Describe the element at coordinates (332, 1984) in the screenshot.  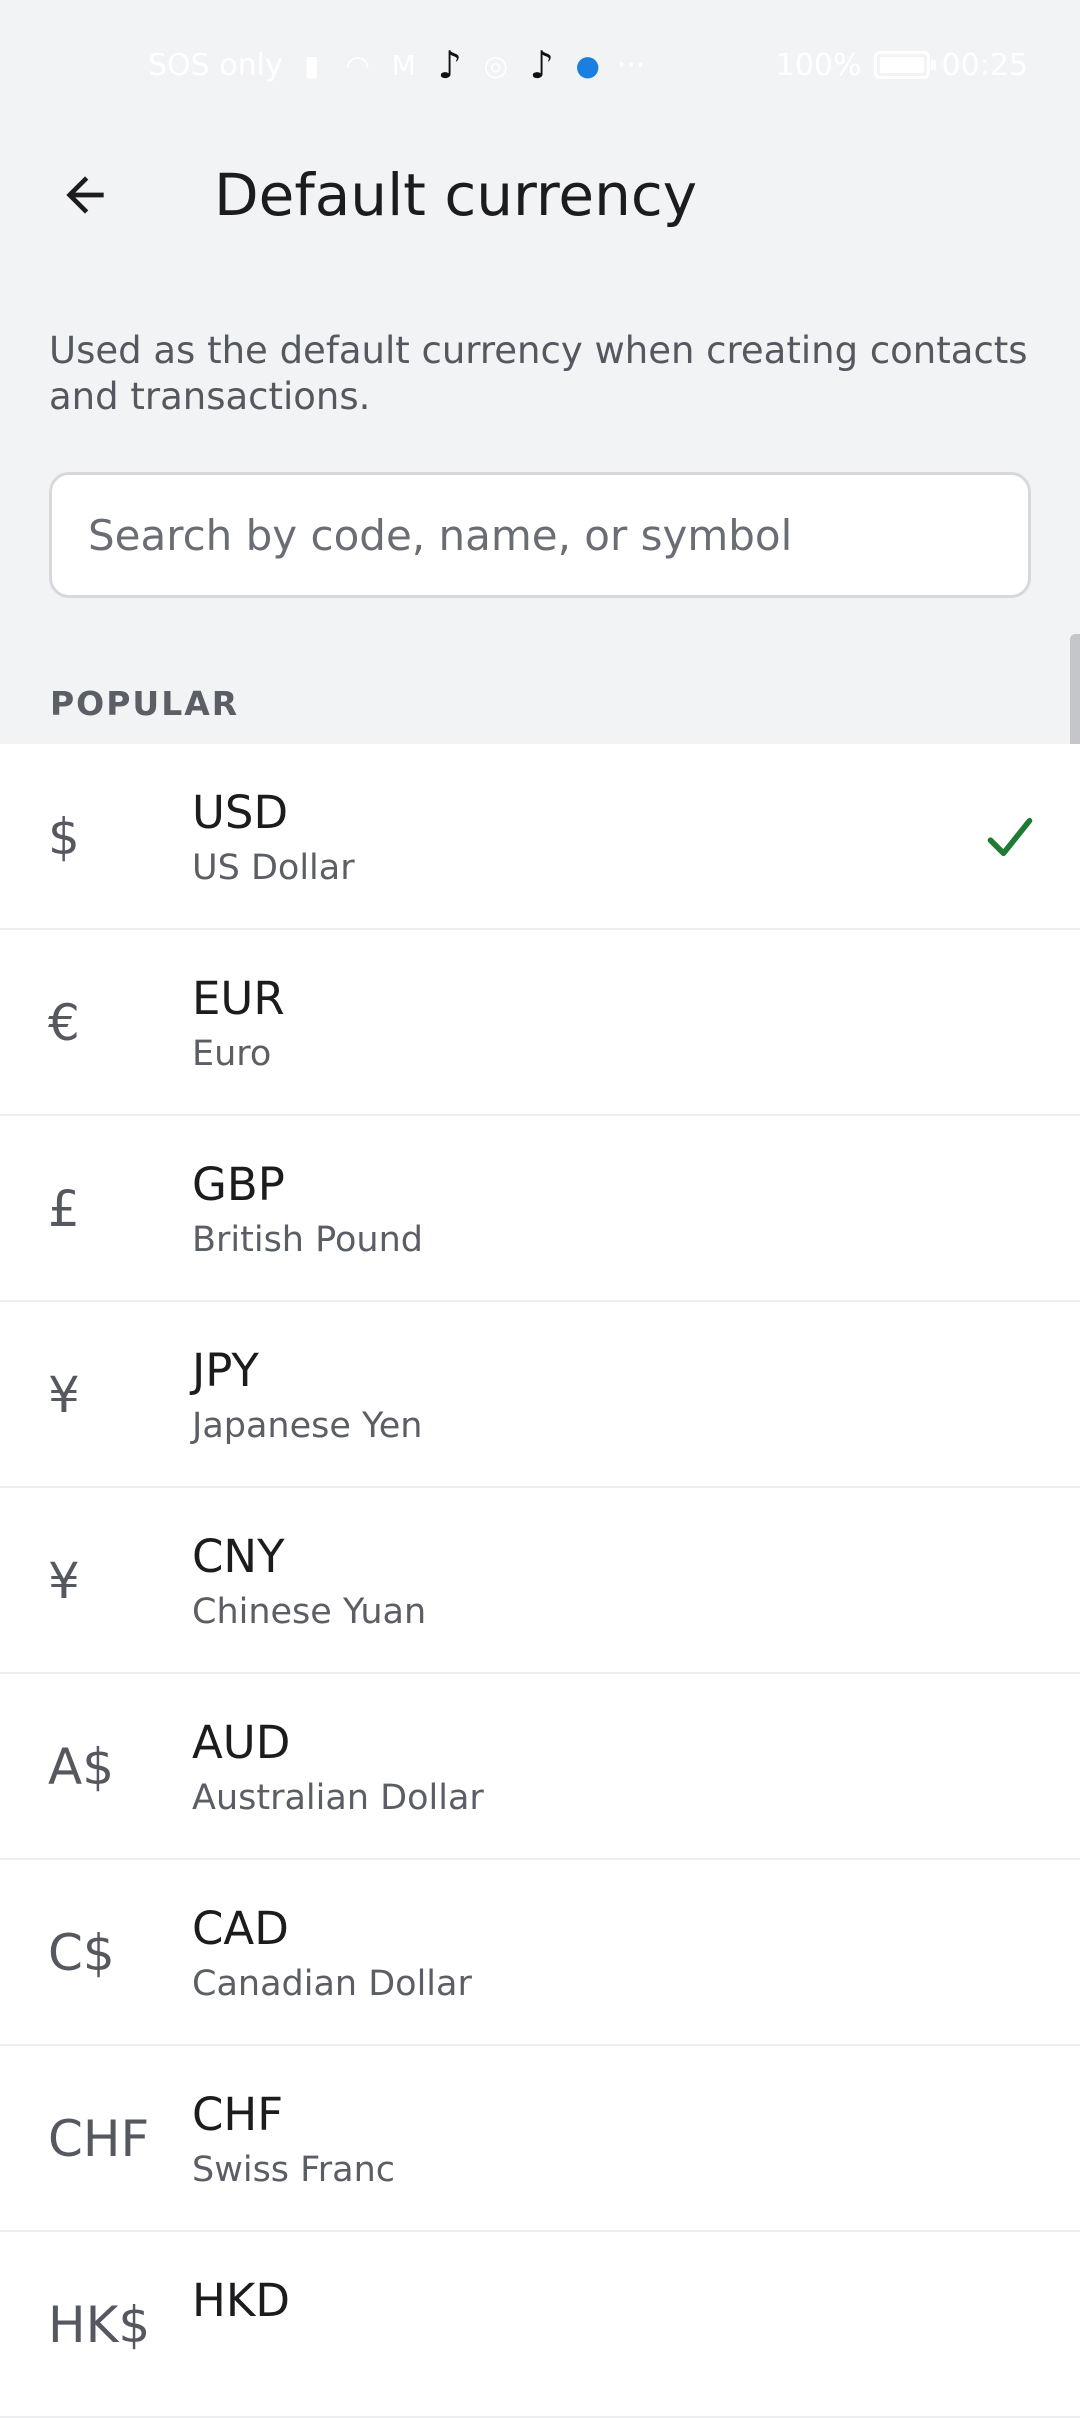
I see `currency-name: Canadian Dollar` at that location.